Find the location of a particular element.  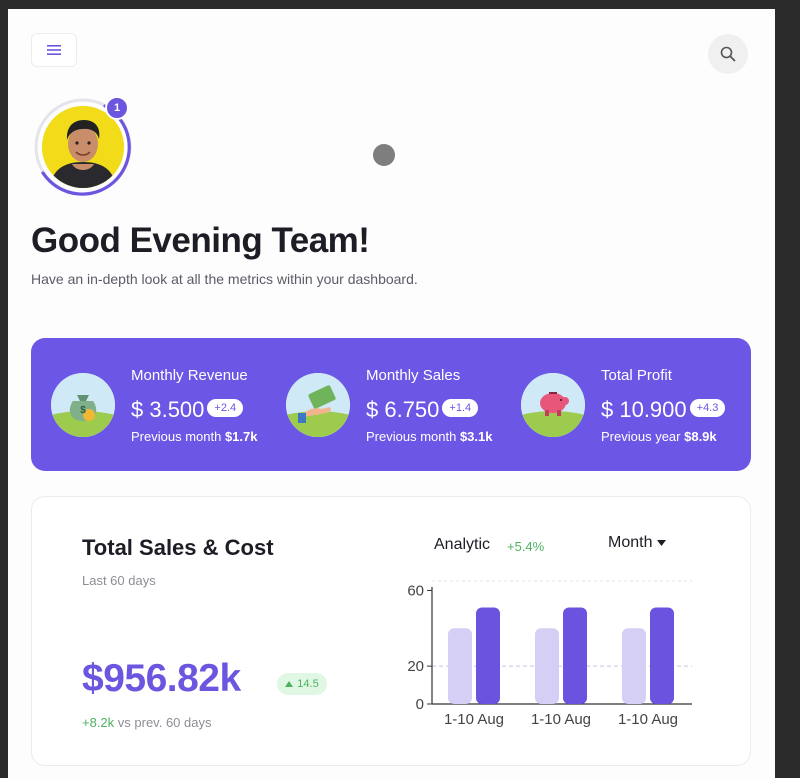

sales-total: $956.82k is located at coordinates (161, 678).